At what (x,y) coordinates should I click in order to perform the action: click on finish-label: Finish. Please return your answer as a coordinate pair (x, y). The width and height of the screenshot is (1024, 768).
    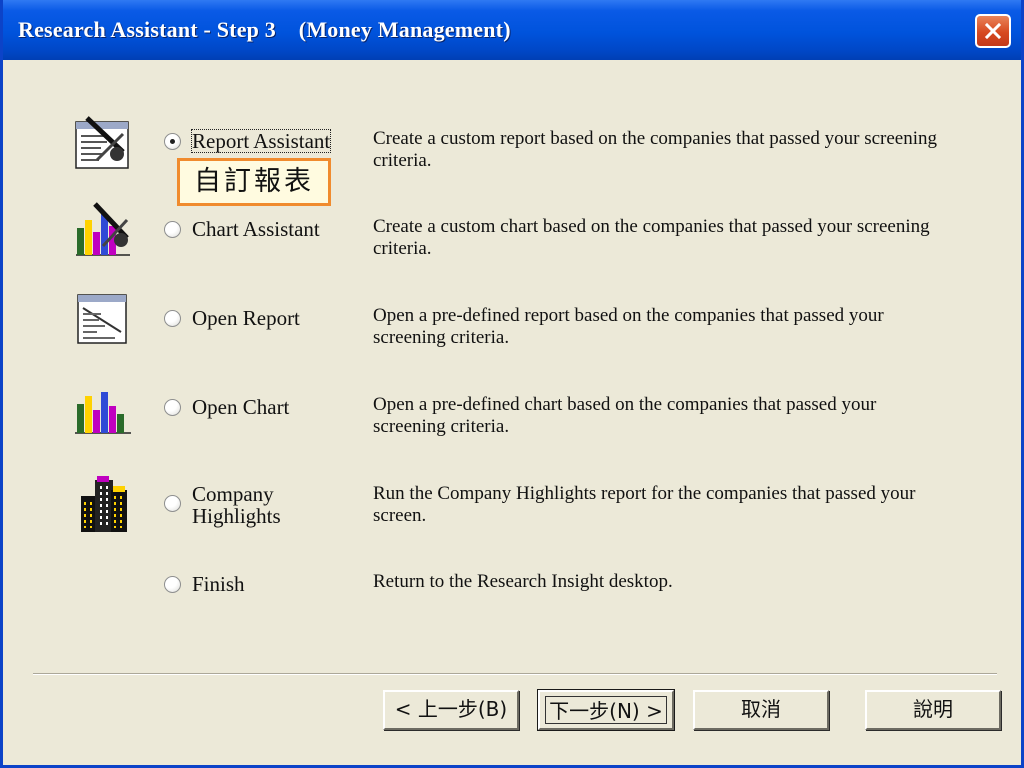
    Looking at the image, I should click on (218, 584).